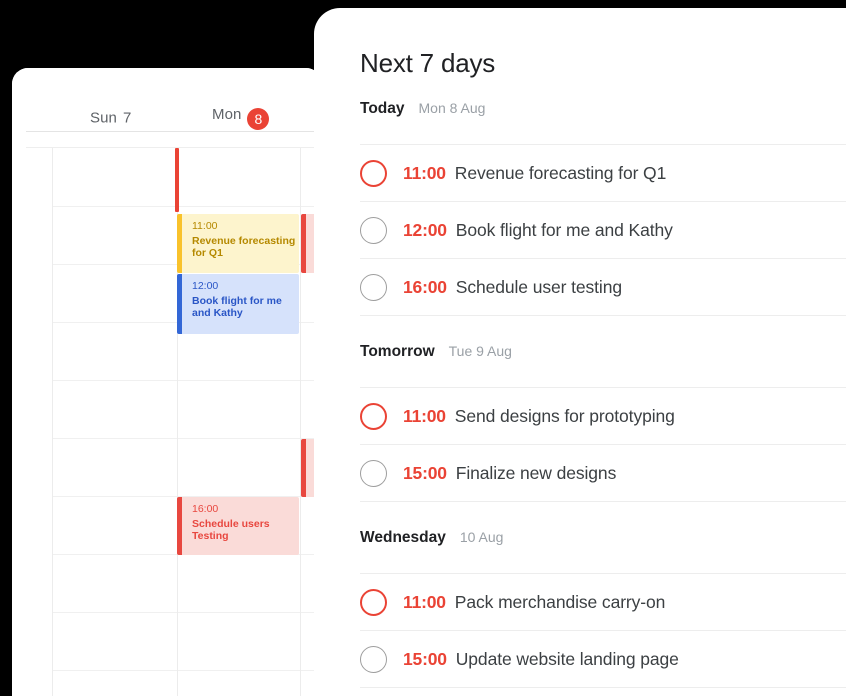 The image size is (846, 696). Describe the element at coordinates (536, 472) in the screenshot. I see `task-title: Finalize new designs` at that location.